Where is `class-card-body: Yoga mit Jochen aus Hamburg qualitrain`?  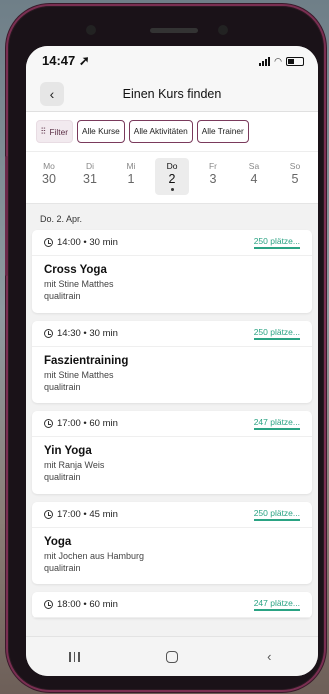
class-card-body: Yoga mit Jochen aus Hamburg qualitrain is located at coordinates (172, 556).